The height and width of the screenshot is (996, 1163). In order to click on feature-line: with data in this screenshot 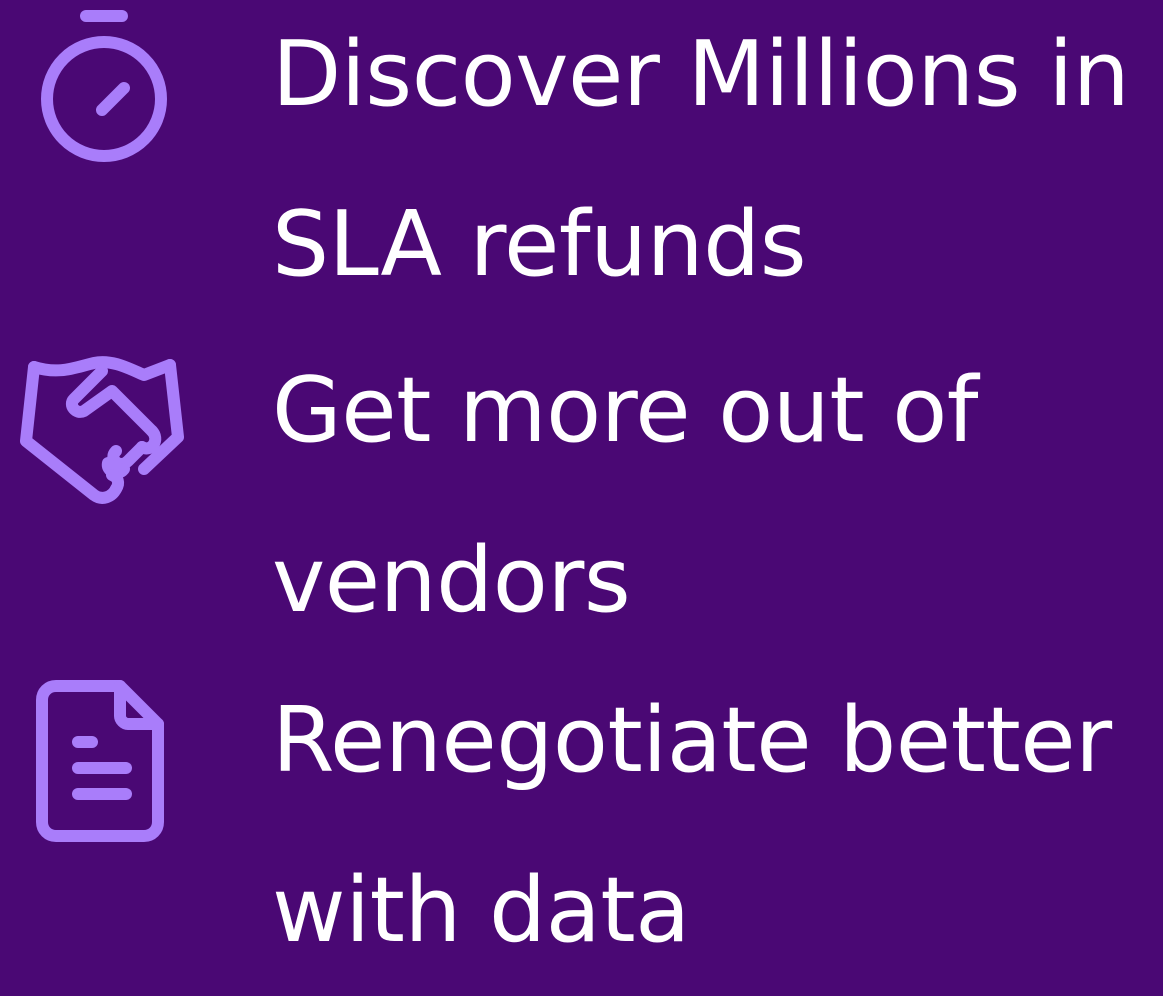, I will do `click(481, 910)`.